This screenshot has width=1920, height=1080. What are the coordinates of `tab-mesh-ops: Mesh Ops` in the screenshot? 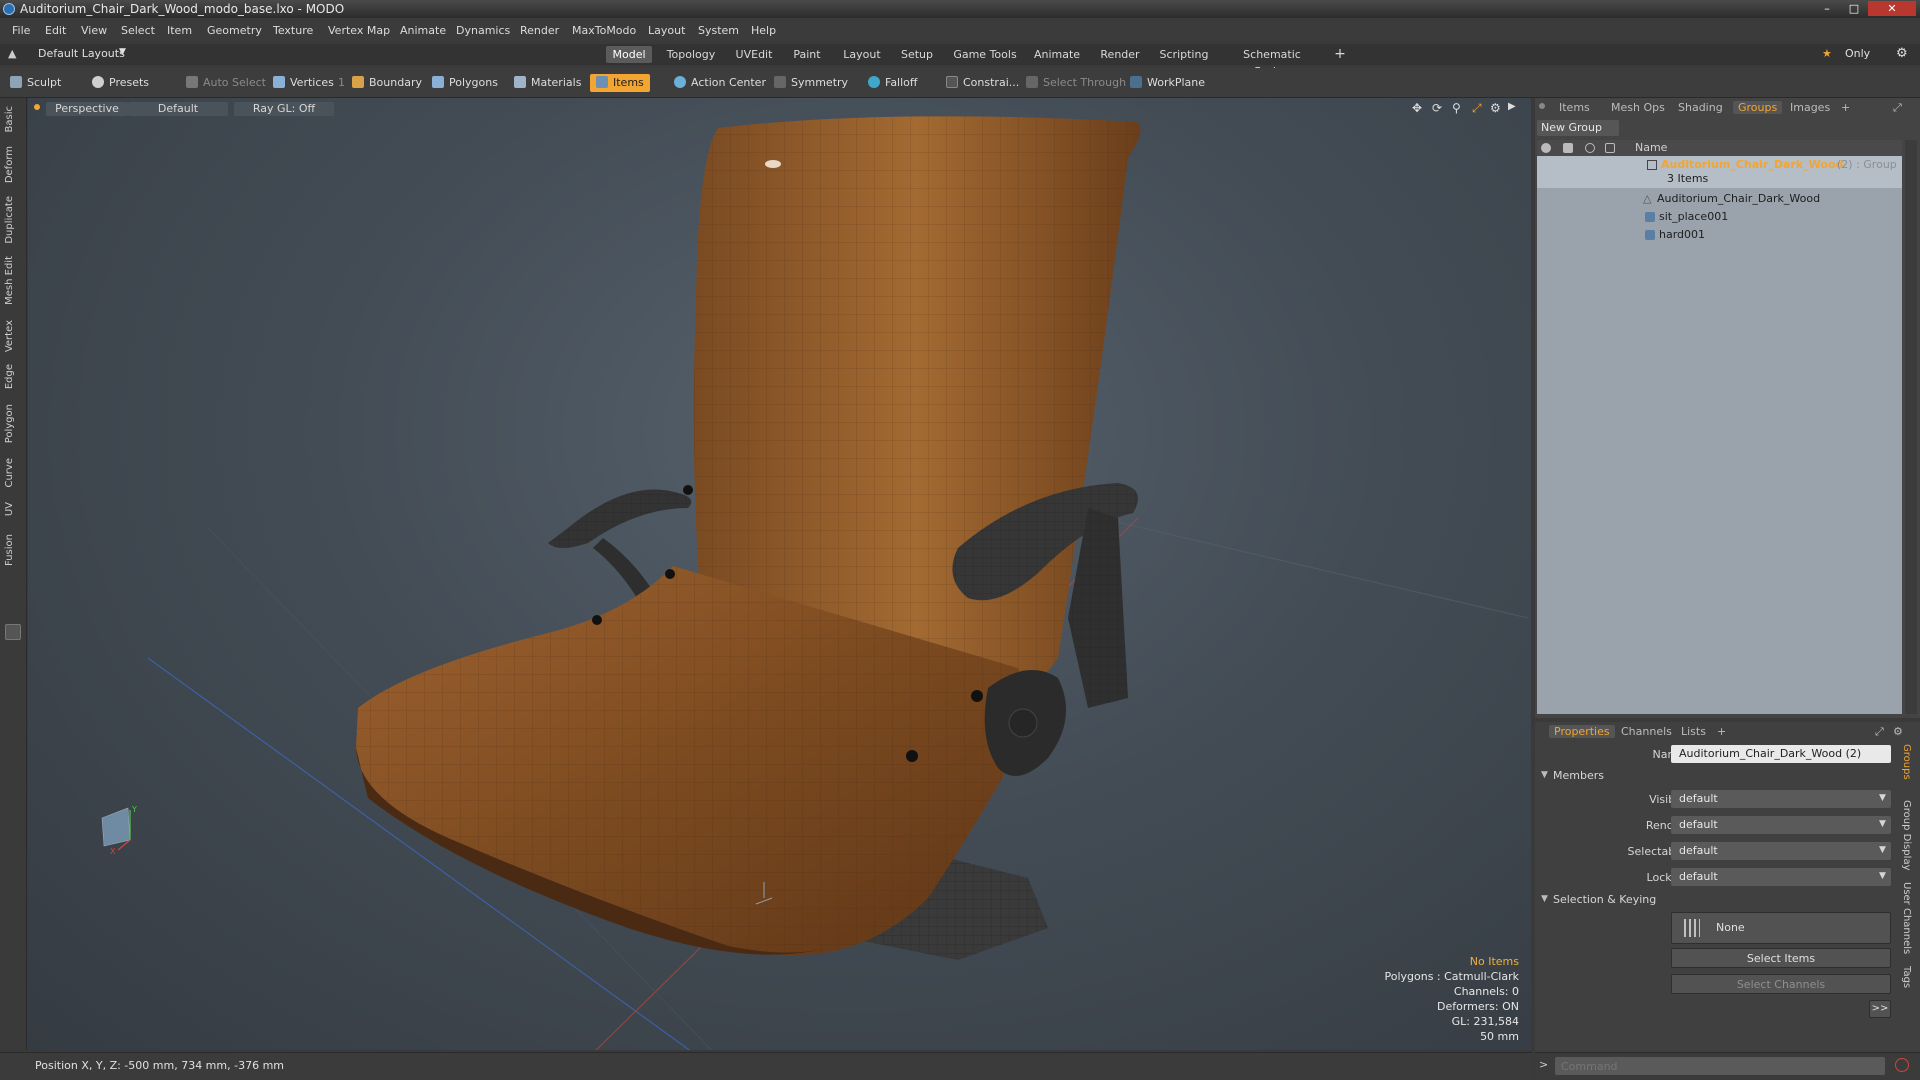 It's located at (1638, 107).